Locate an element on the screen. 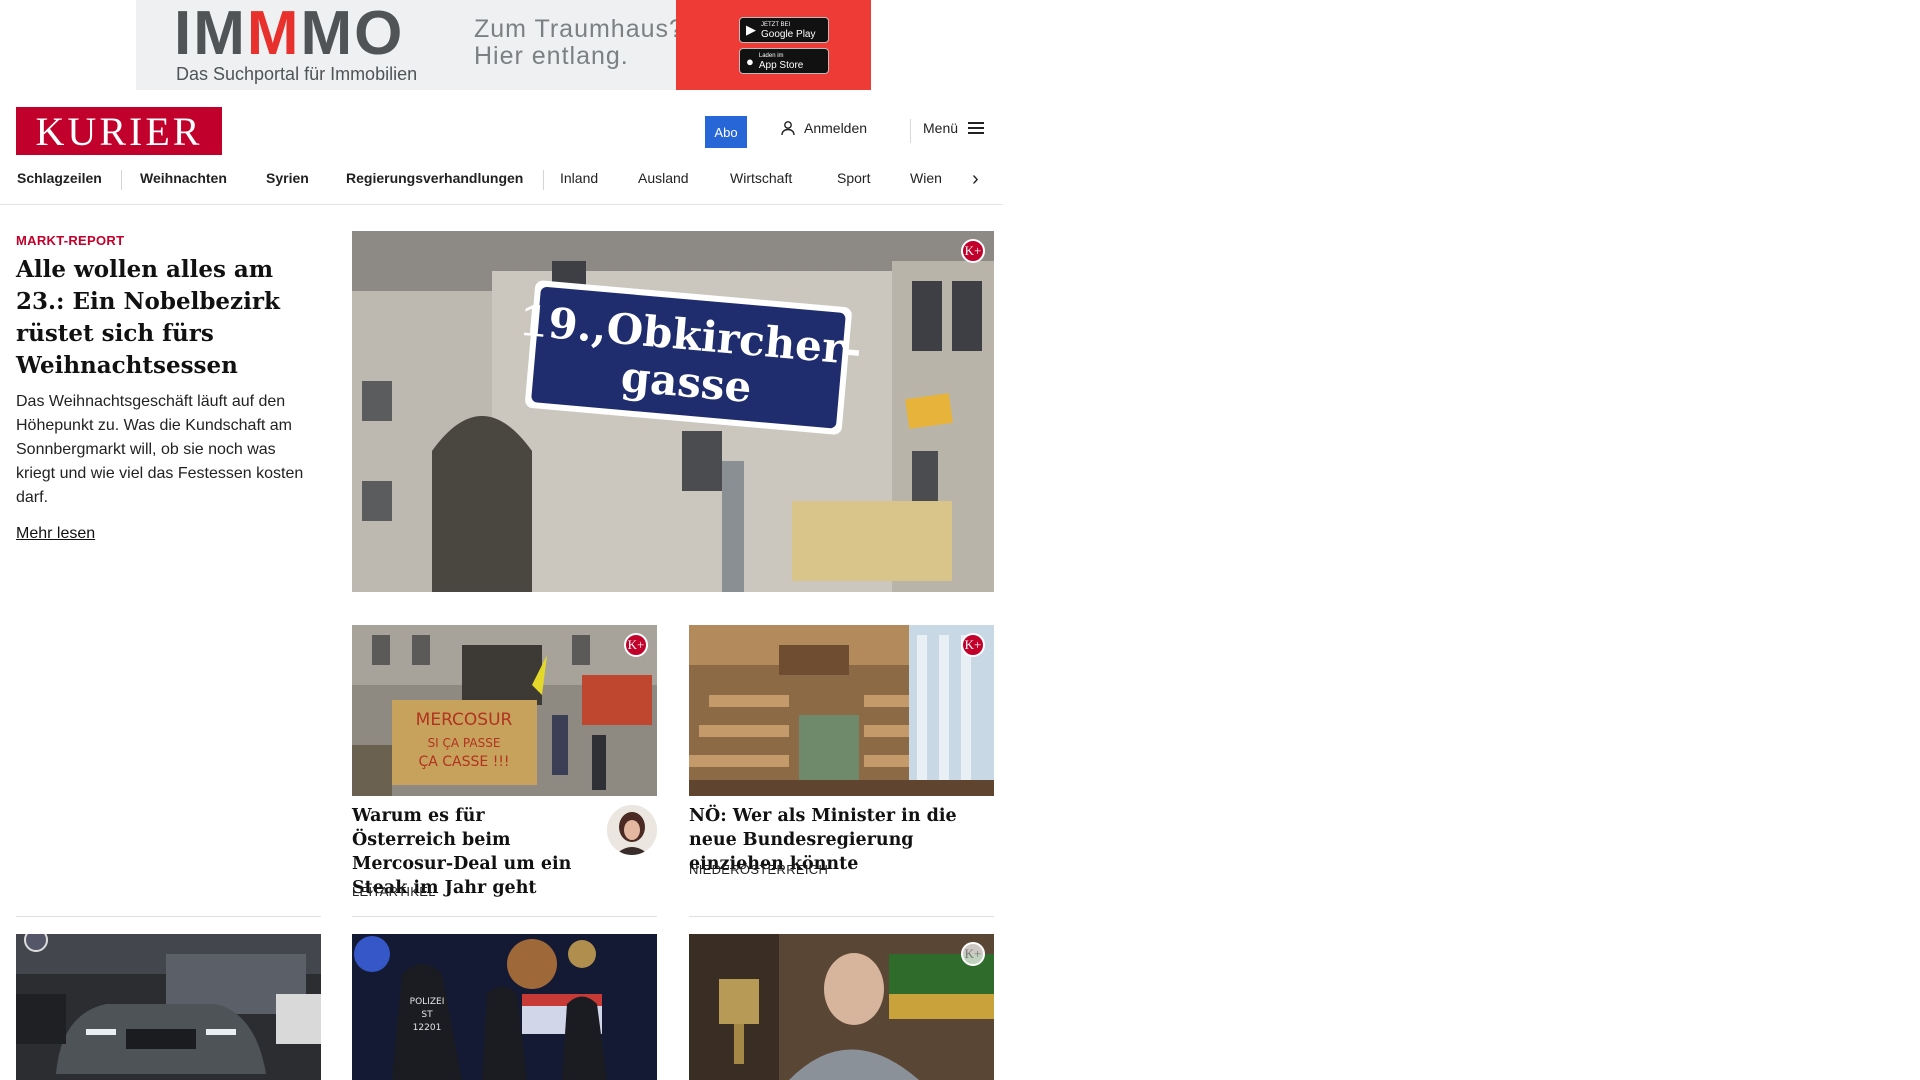 Image resolution: width=1920 pixels, height=1080 pixels. app-store-badge: ● Laden im App Store is located at coordinates (784, 61).